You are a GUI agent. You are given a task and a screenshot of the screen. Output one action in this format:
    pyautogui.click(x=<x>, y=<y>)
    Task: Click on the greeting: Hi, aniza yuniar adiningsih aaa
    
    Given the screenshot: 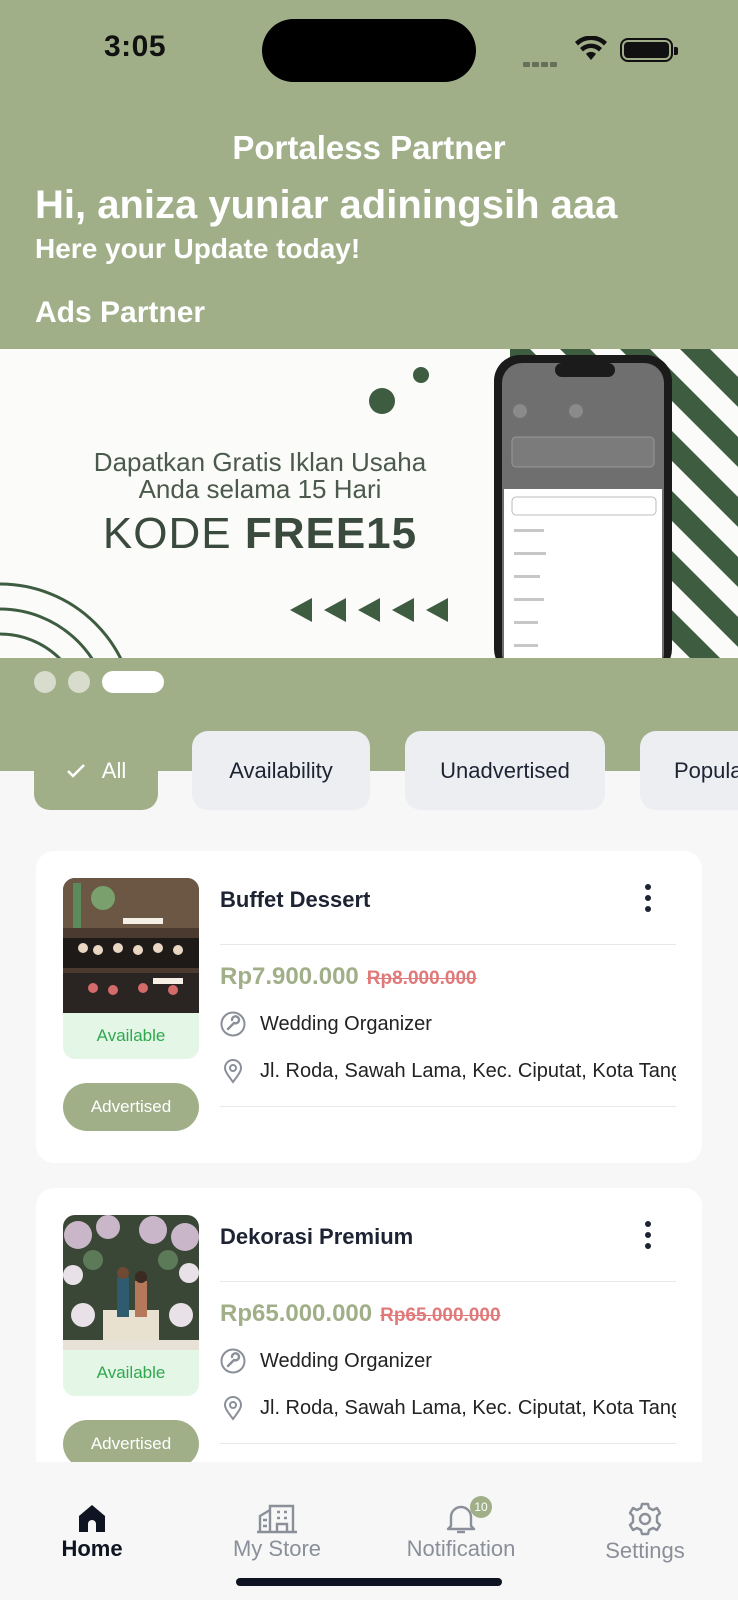 What is the action you would take?
    pyautogui.click(x=326, y=205)
    